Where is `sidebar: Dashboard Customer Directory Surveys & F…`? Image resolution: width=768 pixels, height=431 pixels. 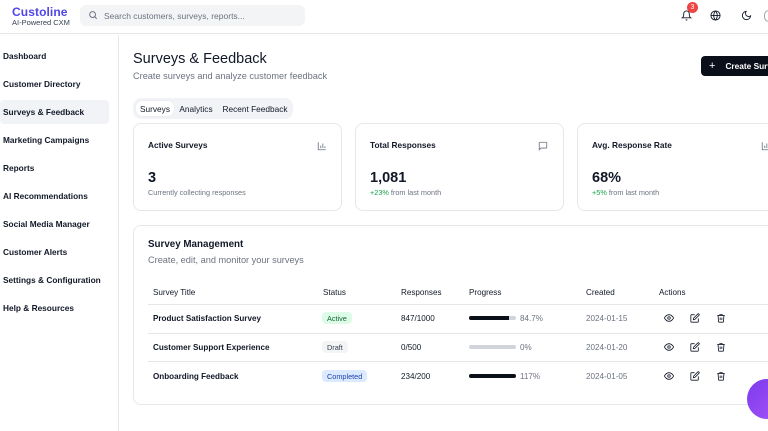 sidebar: Dashboard Customer Directory Surveys & F… is located at coordinates (59, 233).